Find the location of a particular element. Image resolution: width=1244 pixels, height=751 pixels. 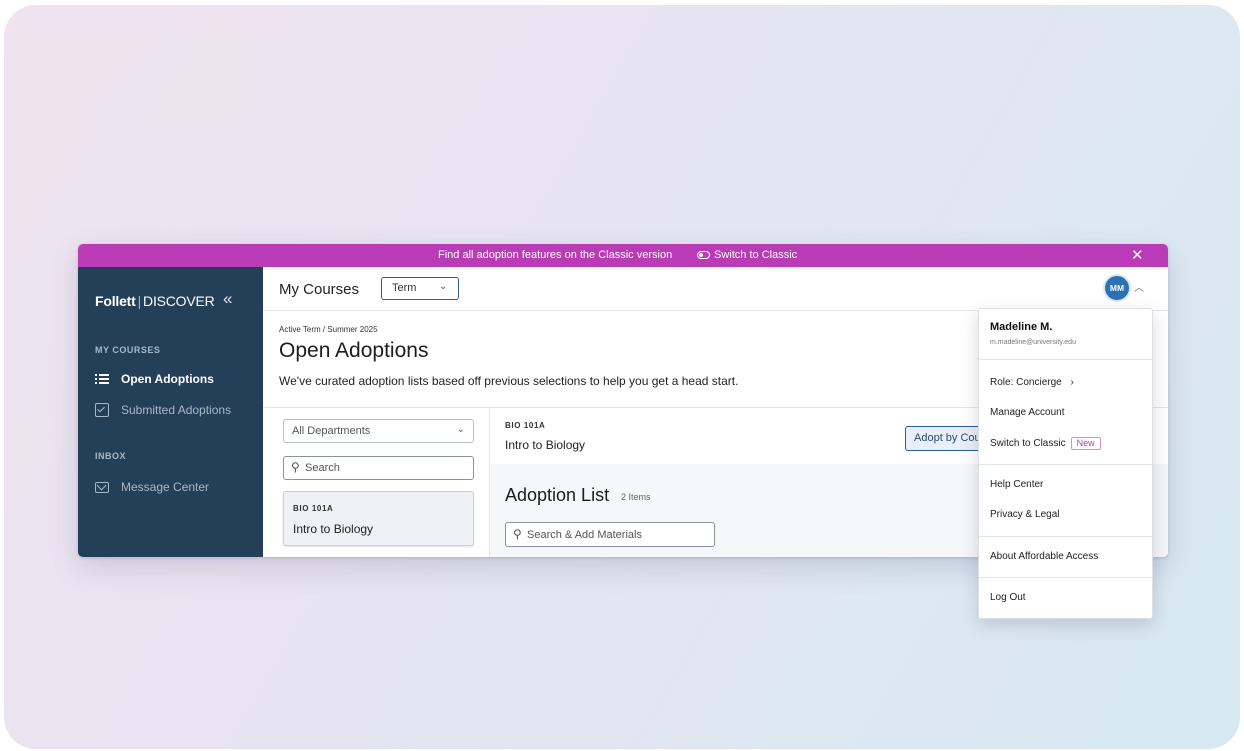

materials-search-input: ⚲ Search & Add Materials is located at coordinates (610, 534).